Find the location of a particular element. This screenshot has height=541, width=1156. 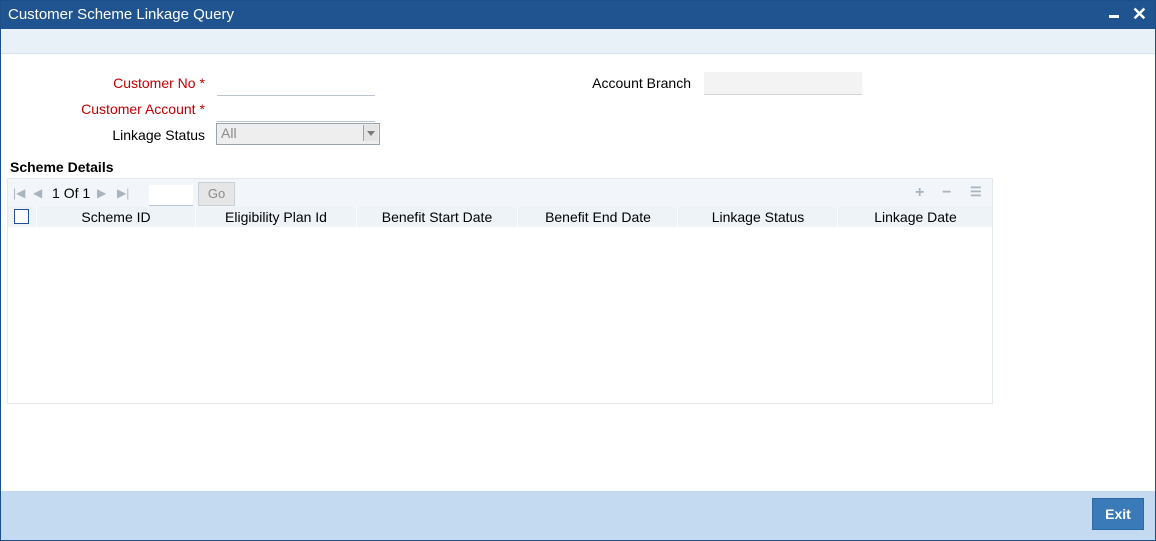

window-title: Customer Scheme Linkage Query is located at coordinates (121, 14).